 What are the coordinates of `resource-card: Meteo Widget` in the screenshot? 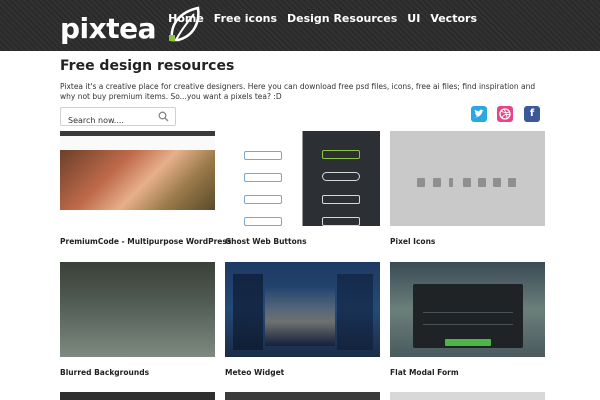 It's located at (302, 323).